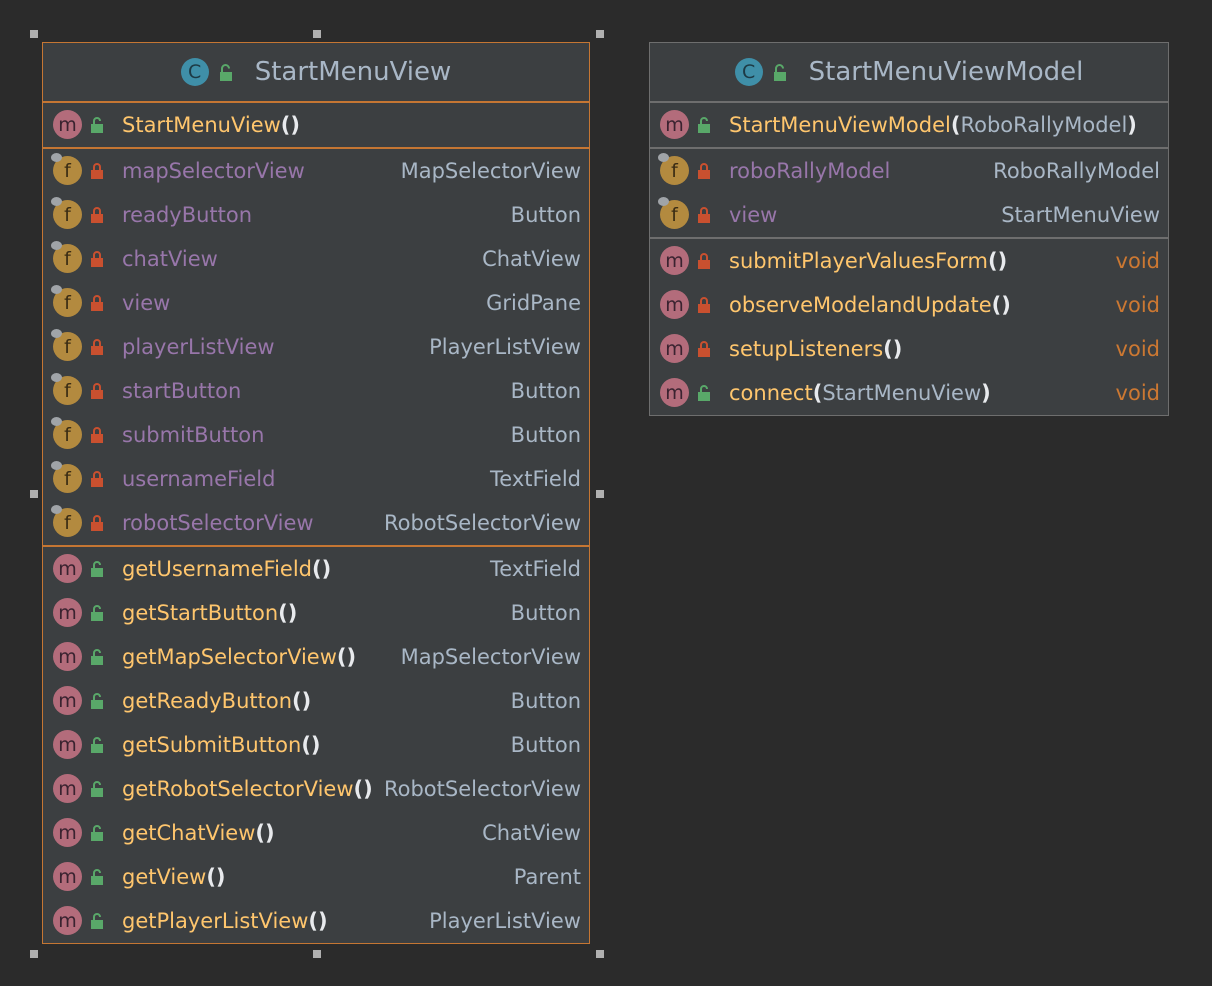 Image resolution: width=1212 pixels, height=986 pixels. I want to click on return-type: MapSelectorView, so click(490, 171).